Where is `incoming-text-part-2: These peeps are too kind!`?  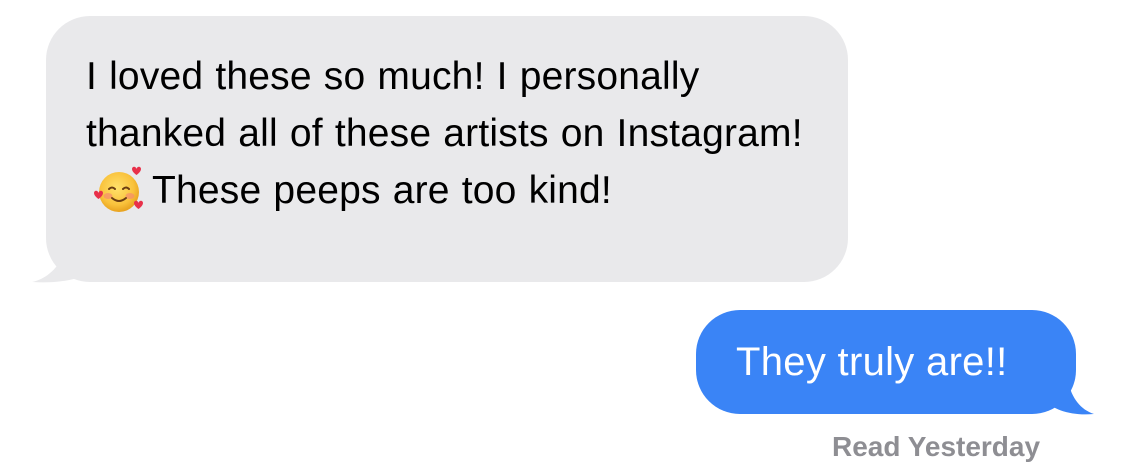 incoming-text-part-2: These peeps are too kind! is located at coordinates (382, 190).